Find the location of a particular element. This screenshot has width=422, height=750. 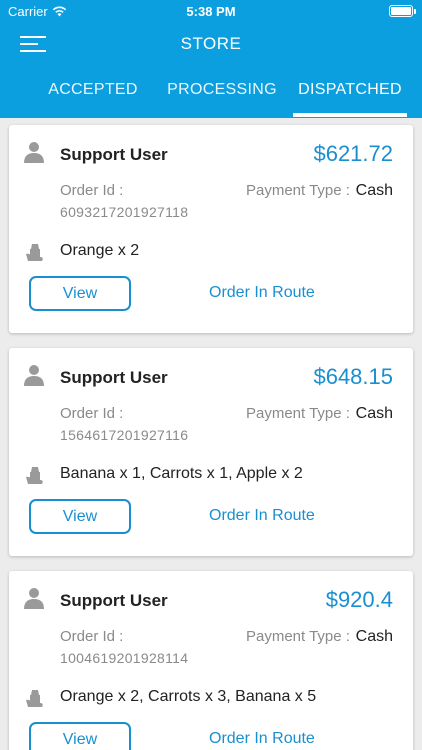

order-items: Banana x 1, Carrots x 1, Apple x 2 is located at coordinates (181, 473).